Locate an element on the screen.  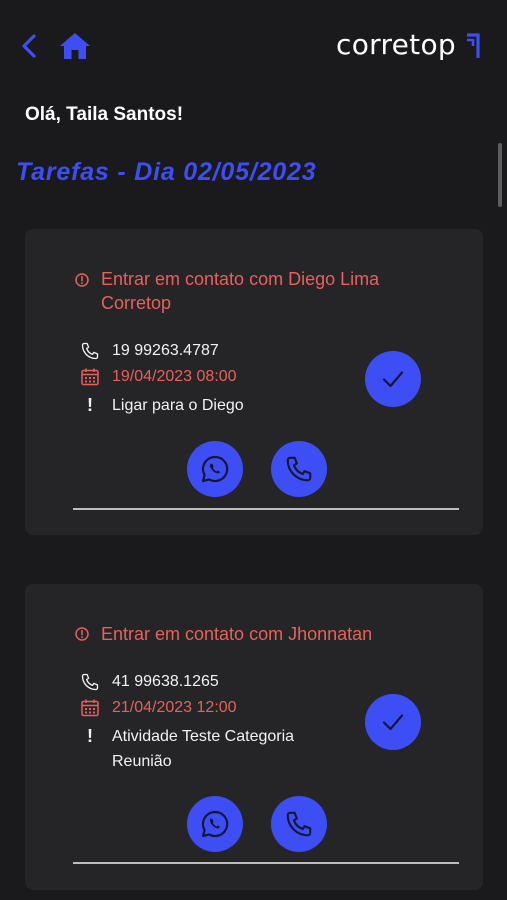
task-phone: 19 99263.4787 is located at coordinates (149, 351).